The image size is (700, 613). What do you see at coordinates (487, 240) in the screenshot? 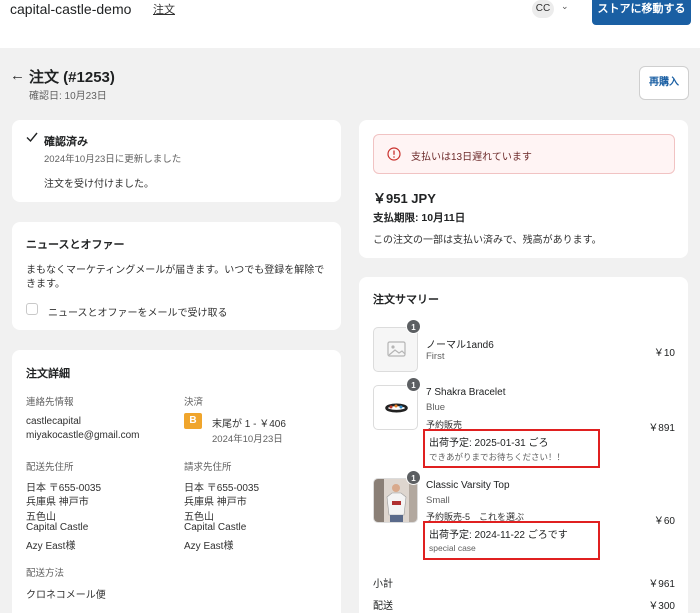
I see `balance-note: この注文の一部は支払い済みで、残高があります。` at bounding box center [487, 240].